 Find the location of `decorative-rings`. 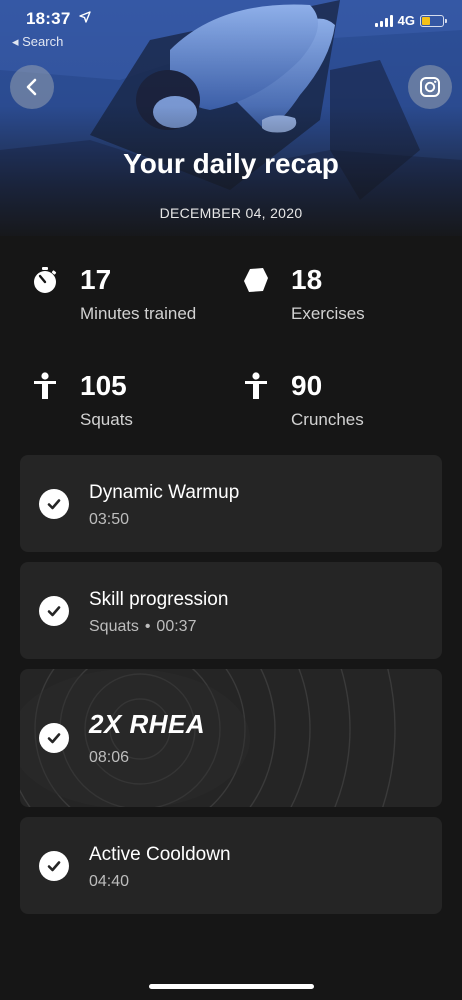

decorative-rings is located at coordinates (208, 738).